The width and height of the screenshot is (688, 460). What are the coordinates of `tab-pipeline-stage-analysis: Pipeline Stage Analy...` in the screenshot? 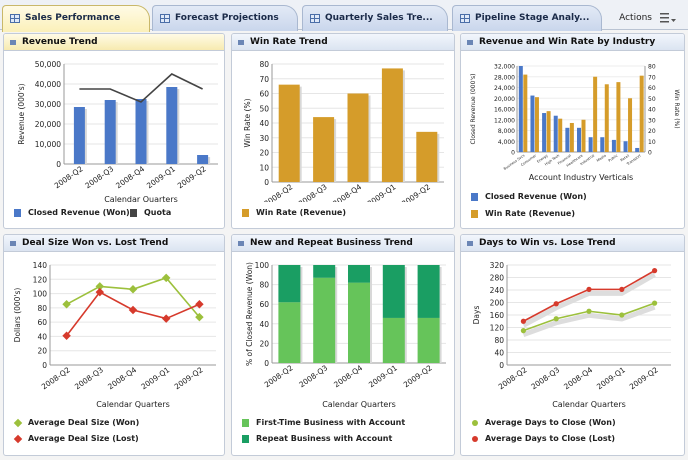 It's located at (527, 18).